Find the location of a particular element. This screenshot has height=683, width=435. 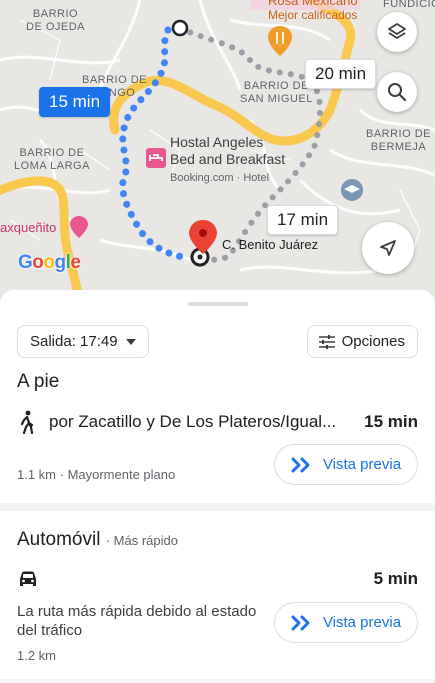

poi-rosa-mexicano: Rosa Mexicano is located at coordinates (313, 4).